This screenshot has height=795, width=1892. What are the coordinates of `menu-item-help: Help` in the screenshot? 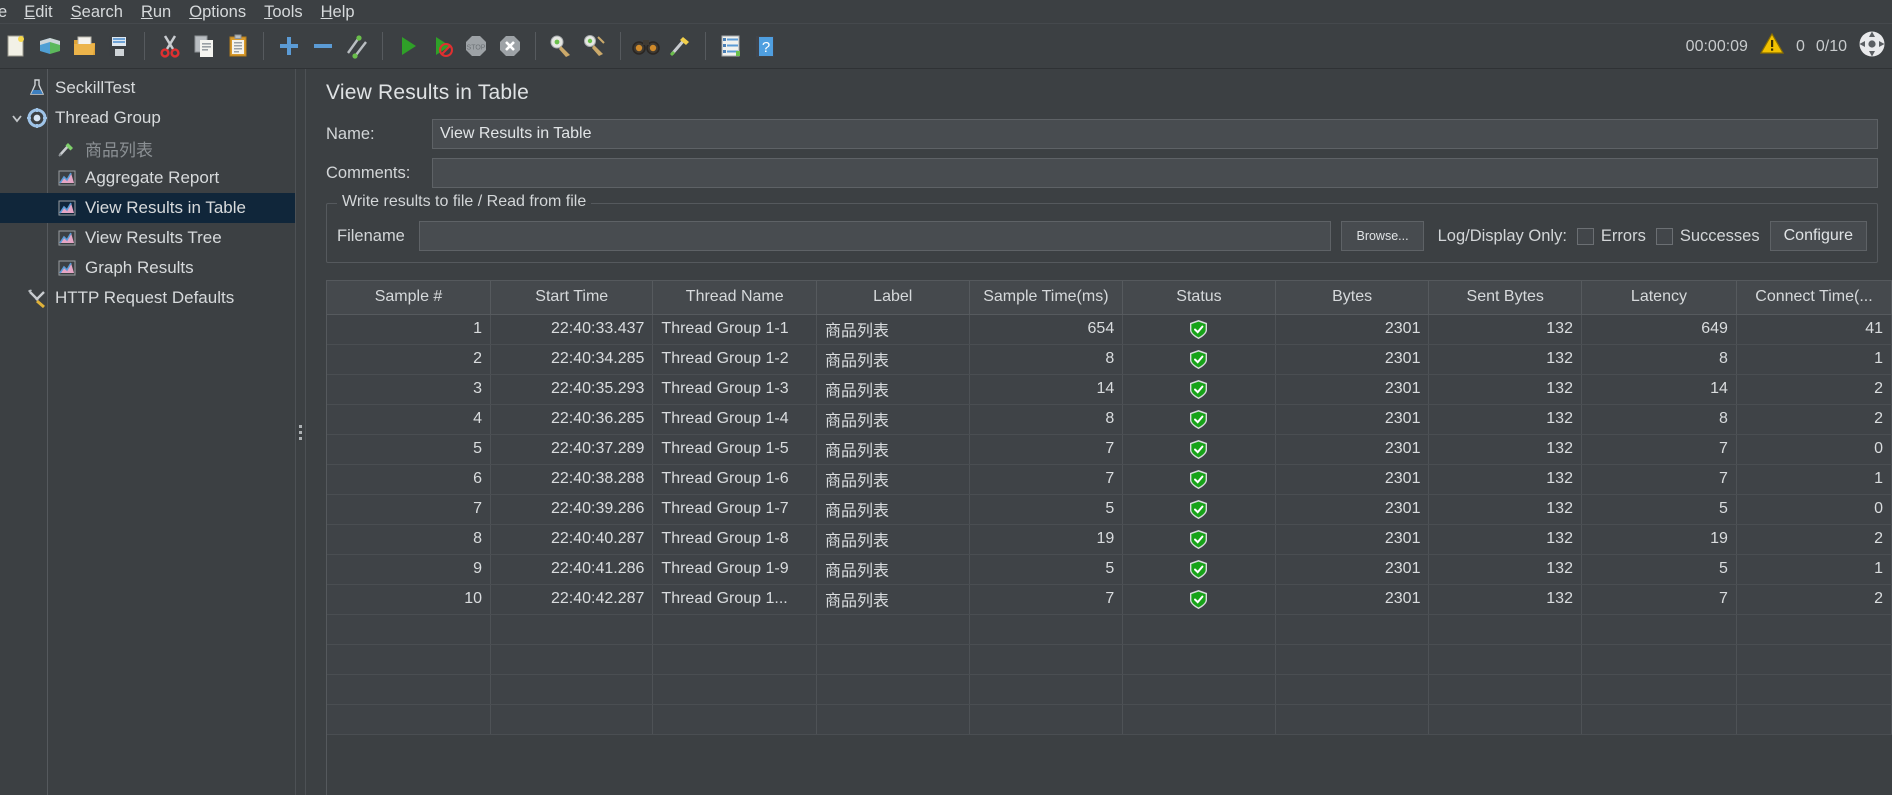 It's located at (338, 12).